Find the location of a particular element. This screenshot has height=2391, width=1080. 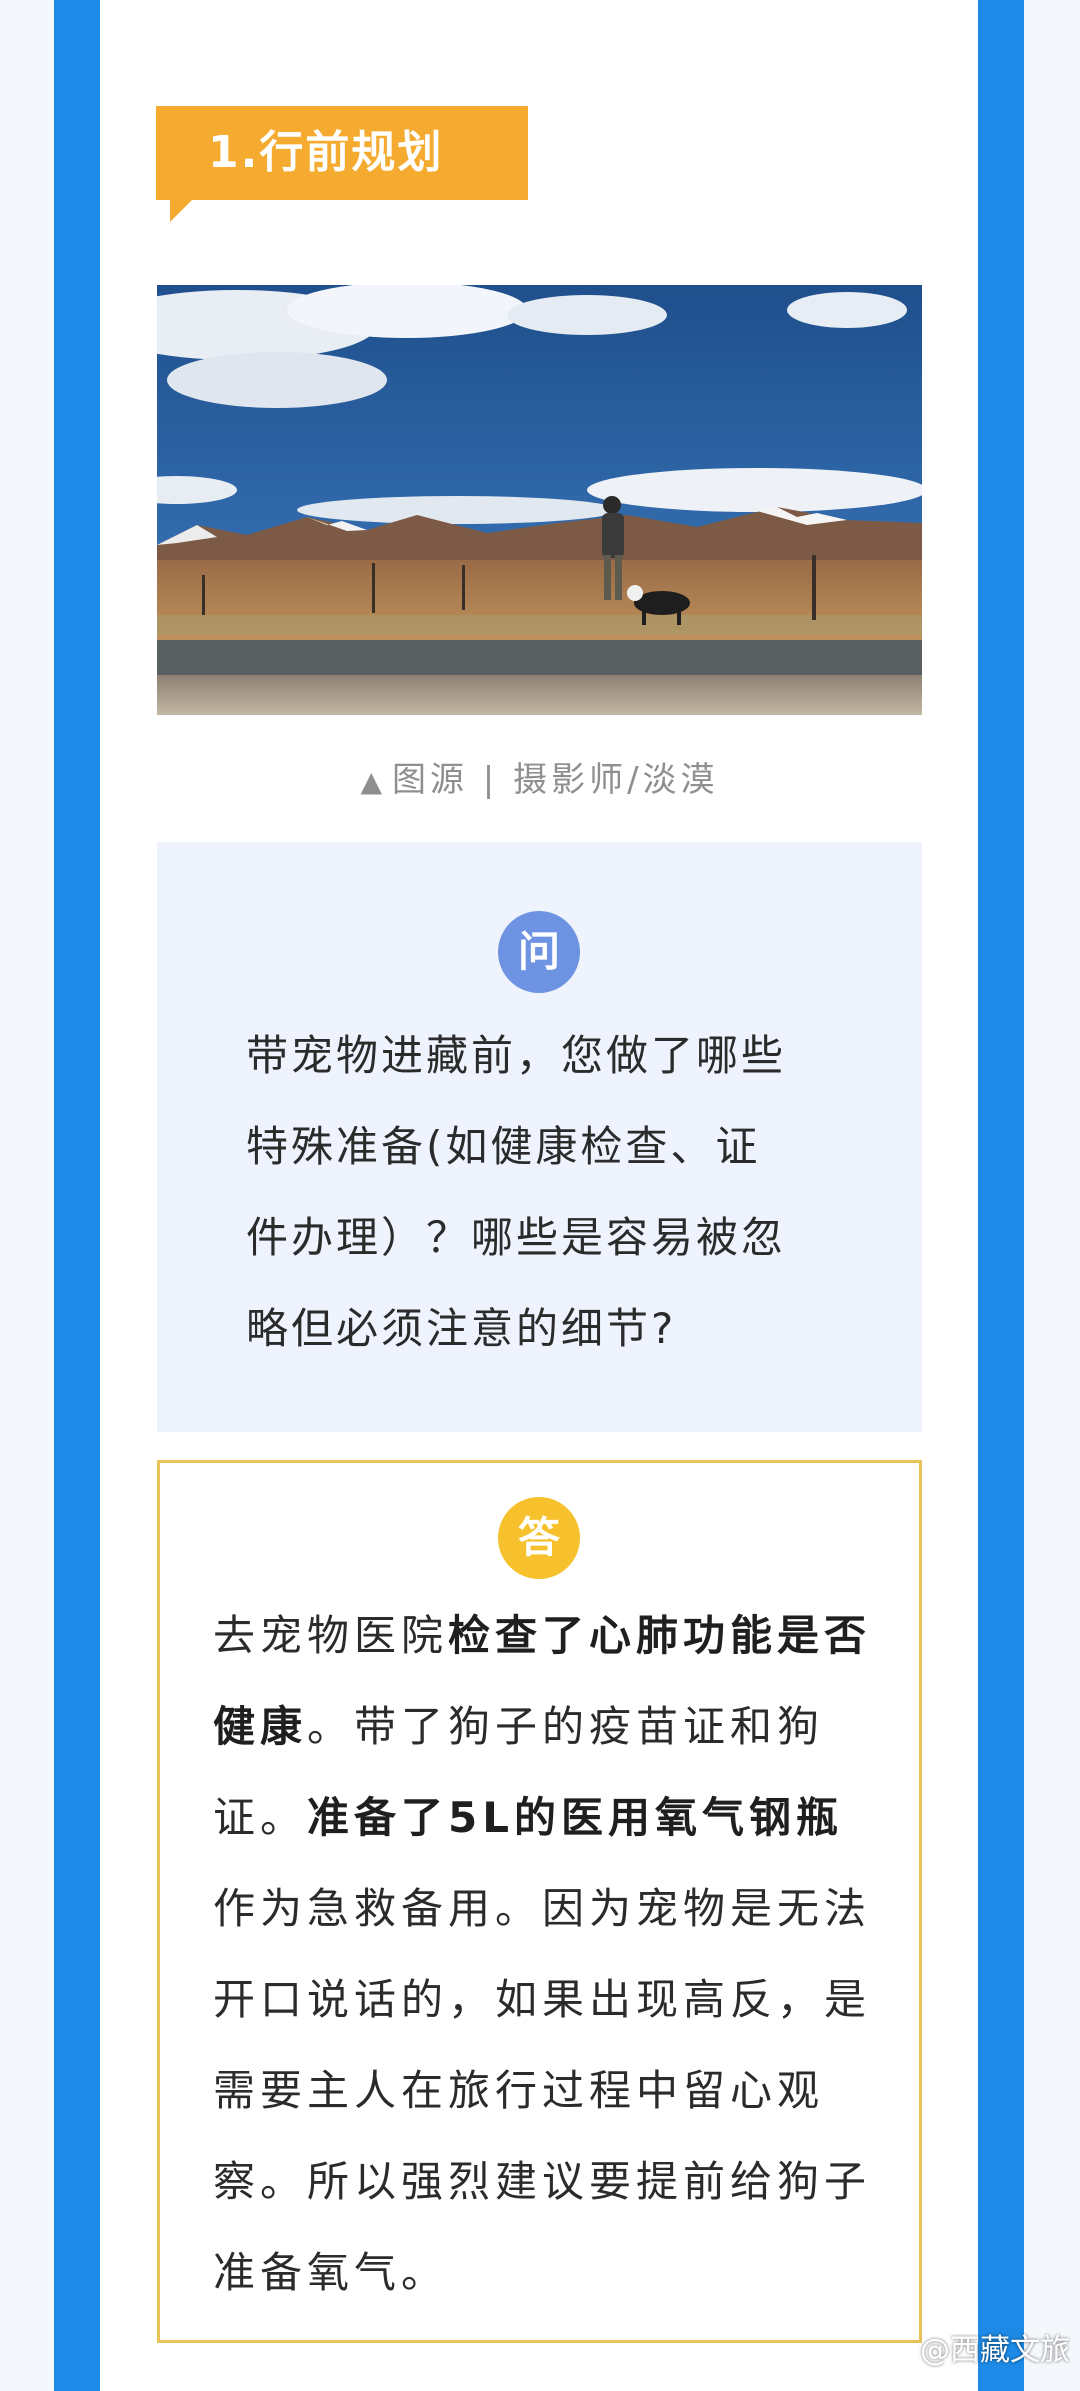

photo-caption: ▲ 图源 | 摄影师/淡漠 is located at coordinates (539, 776).